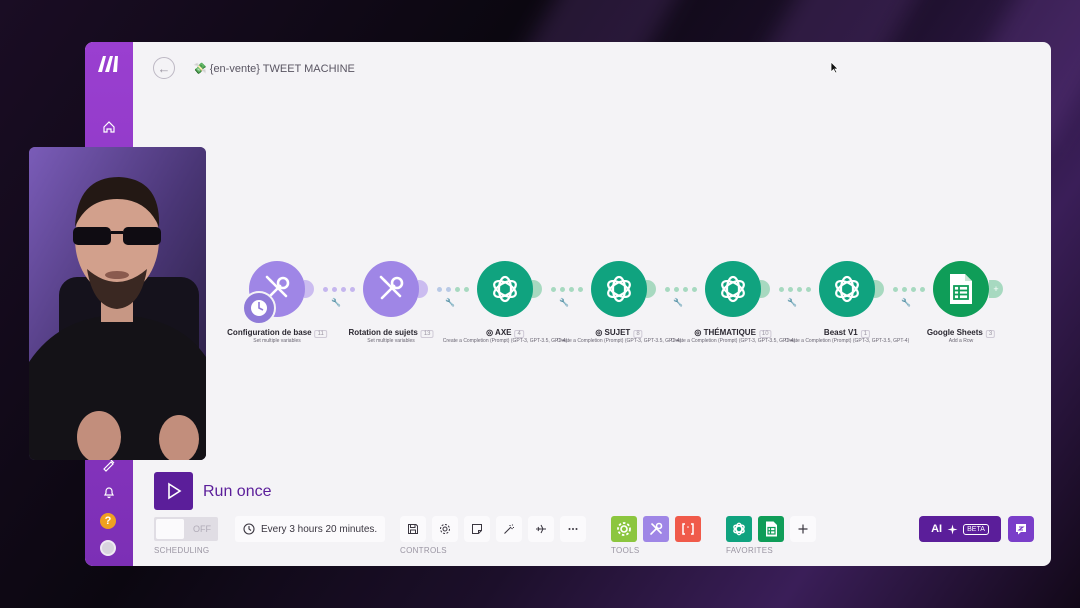  What do you see at coordinates (164, 68) in the screenshot?
I see `back-arrow-icon: ←` at bounding box center [164, 68].